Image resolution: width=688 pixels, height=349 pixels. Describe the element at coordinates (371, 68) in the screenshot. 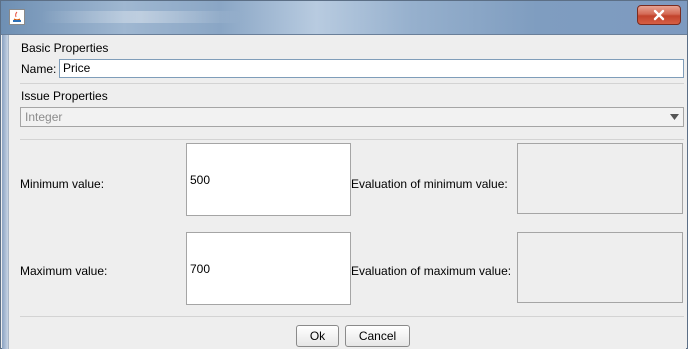

I see `name-field: Price` at that location.